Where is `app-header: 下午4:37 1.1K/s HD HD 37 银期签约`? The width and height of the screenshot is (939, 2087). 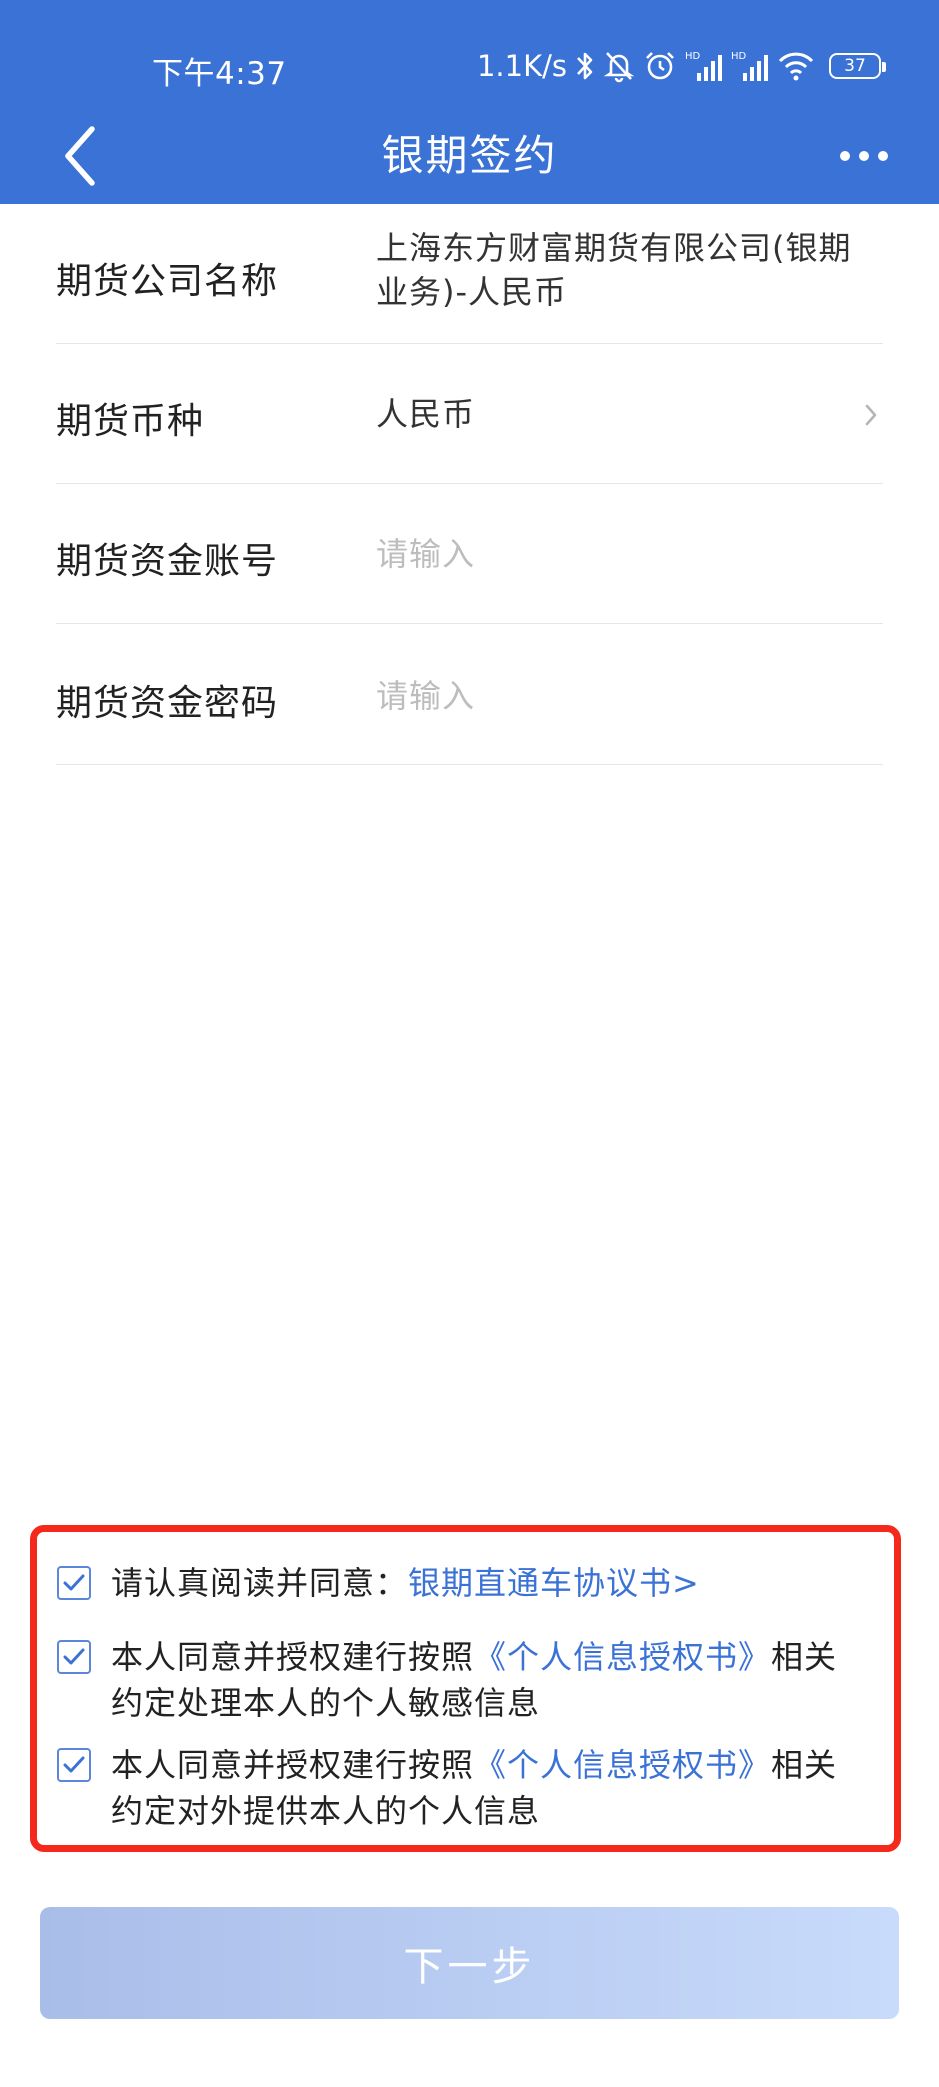
app-header: 下午4:37 1.1K/s HD HD 37 银期签约 is located at coordinates (469, 102).